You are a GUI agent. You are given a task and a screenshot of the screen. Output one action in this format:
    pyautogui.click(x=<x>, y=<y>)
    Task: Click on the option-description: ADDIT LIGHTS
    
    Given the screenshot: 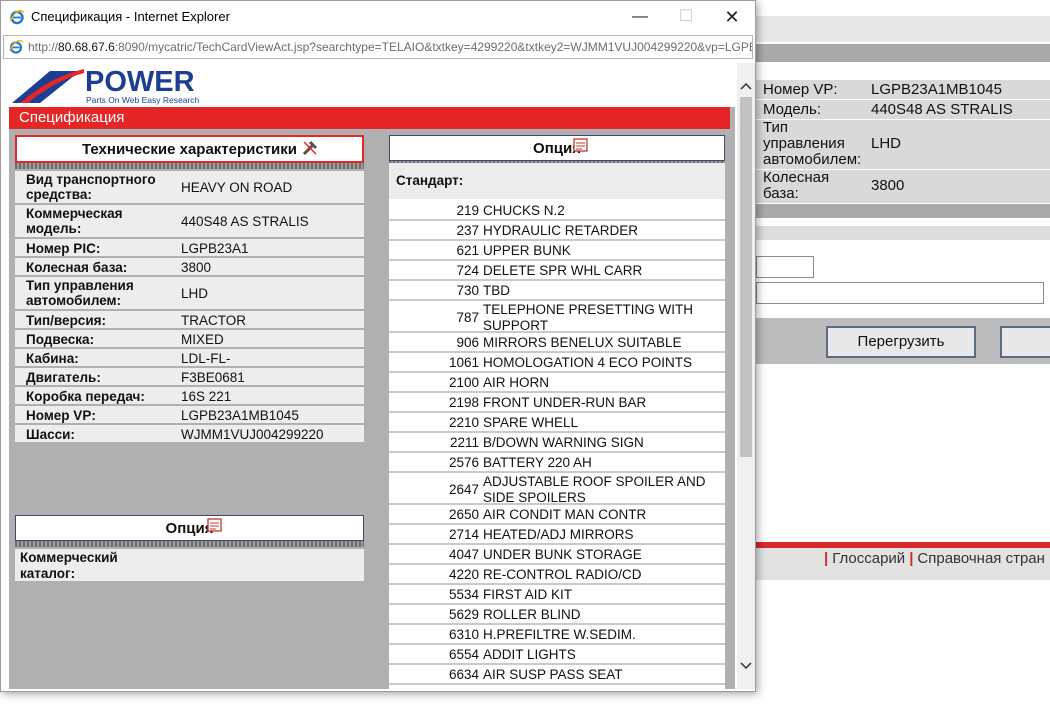 What is the action you would take?
    pyautogui.click(x=529, y=654)
    